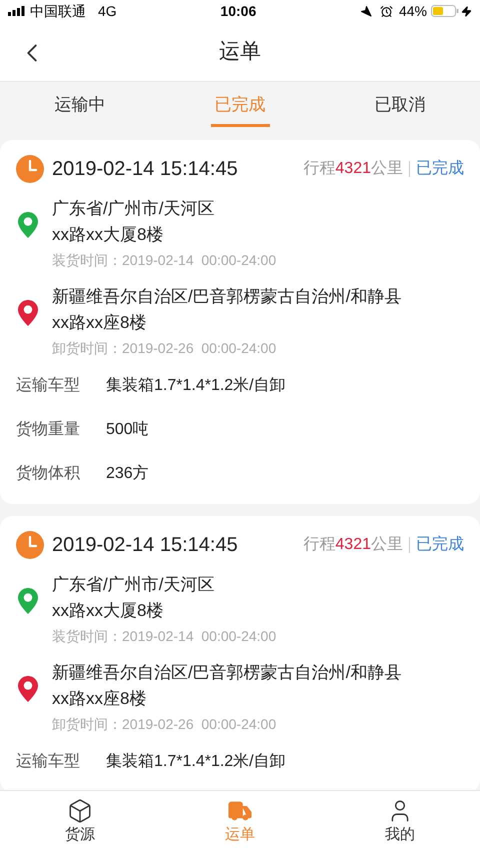 The image size is (480, 854). I want to click on charging-icon, so click(466, 11).